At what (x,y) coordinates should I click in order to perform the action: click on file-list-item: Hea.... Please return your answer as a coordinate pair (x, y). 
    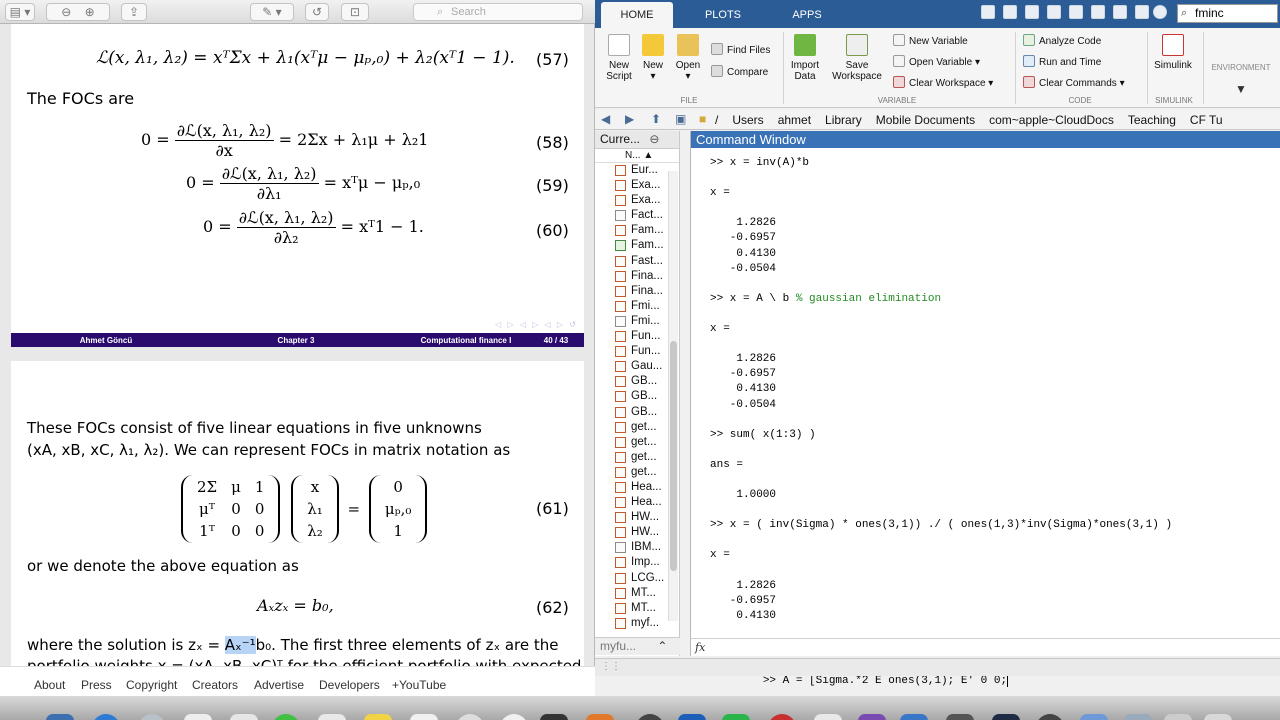
    Looking at the image, I should click on (637, 487).